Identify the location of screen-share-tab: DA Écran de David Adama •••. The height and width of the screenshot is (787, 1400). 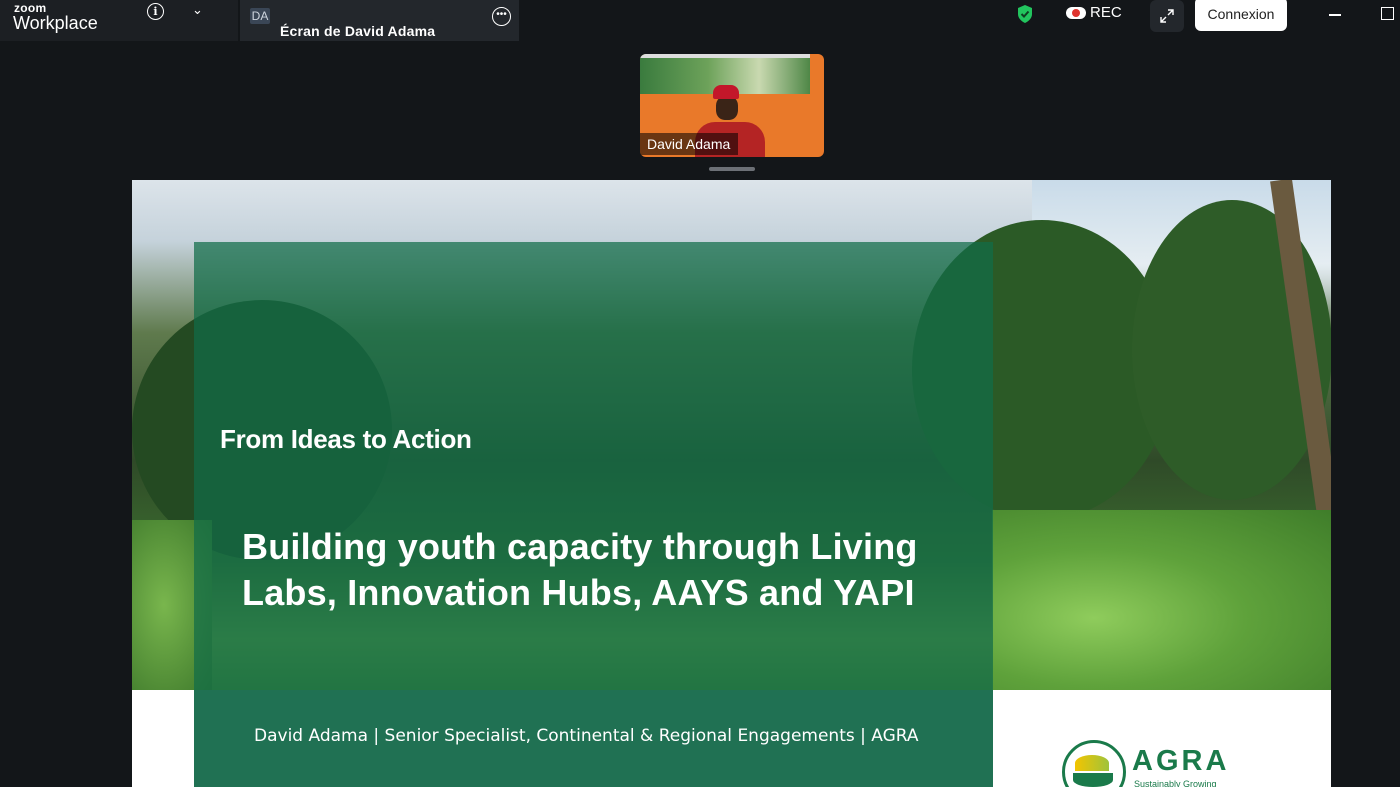
(379, 20).